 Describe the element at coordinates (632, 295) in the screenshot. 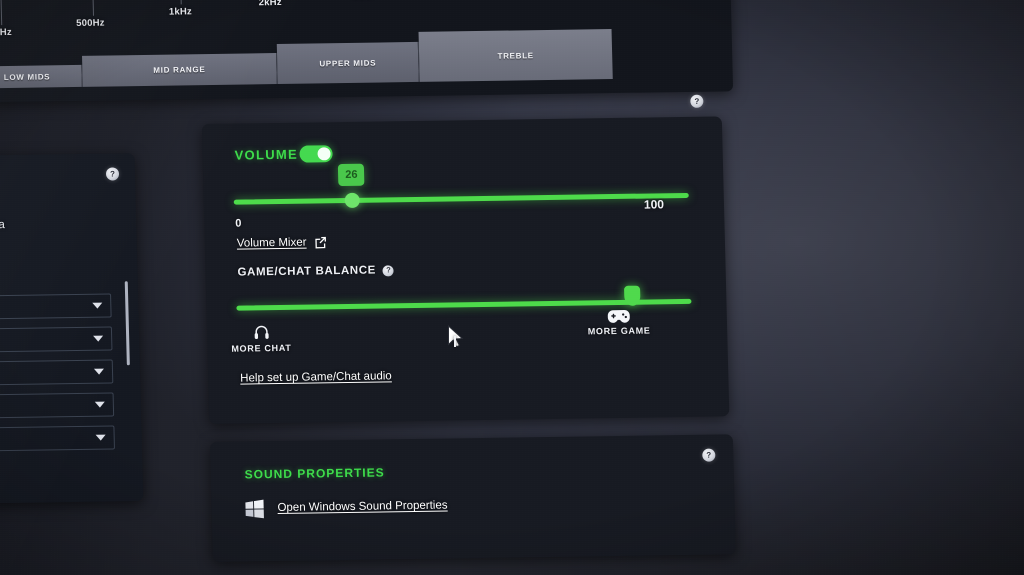

I see `game-chat-slider-thumb` at that location.